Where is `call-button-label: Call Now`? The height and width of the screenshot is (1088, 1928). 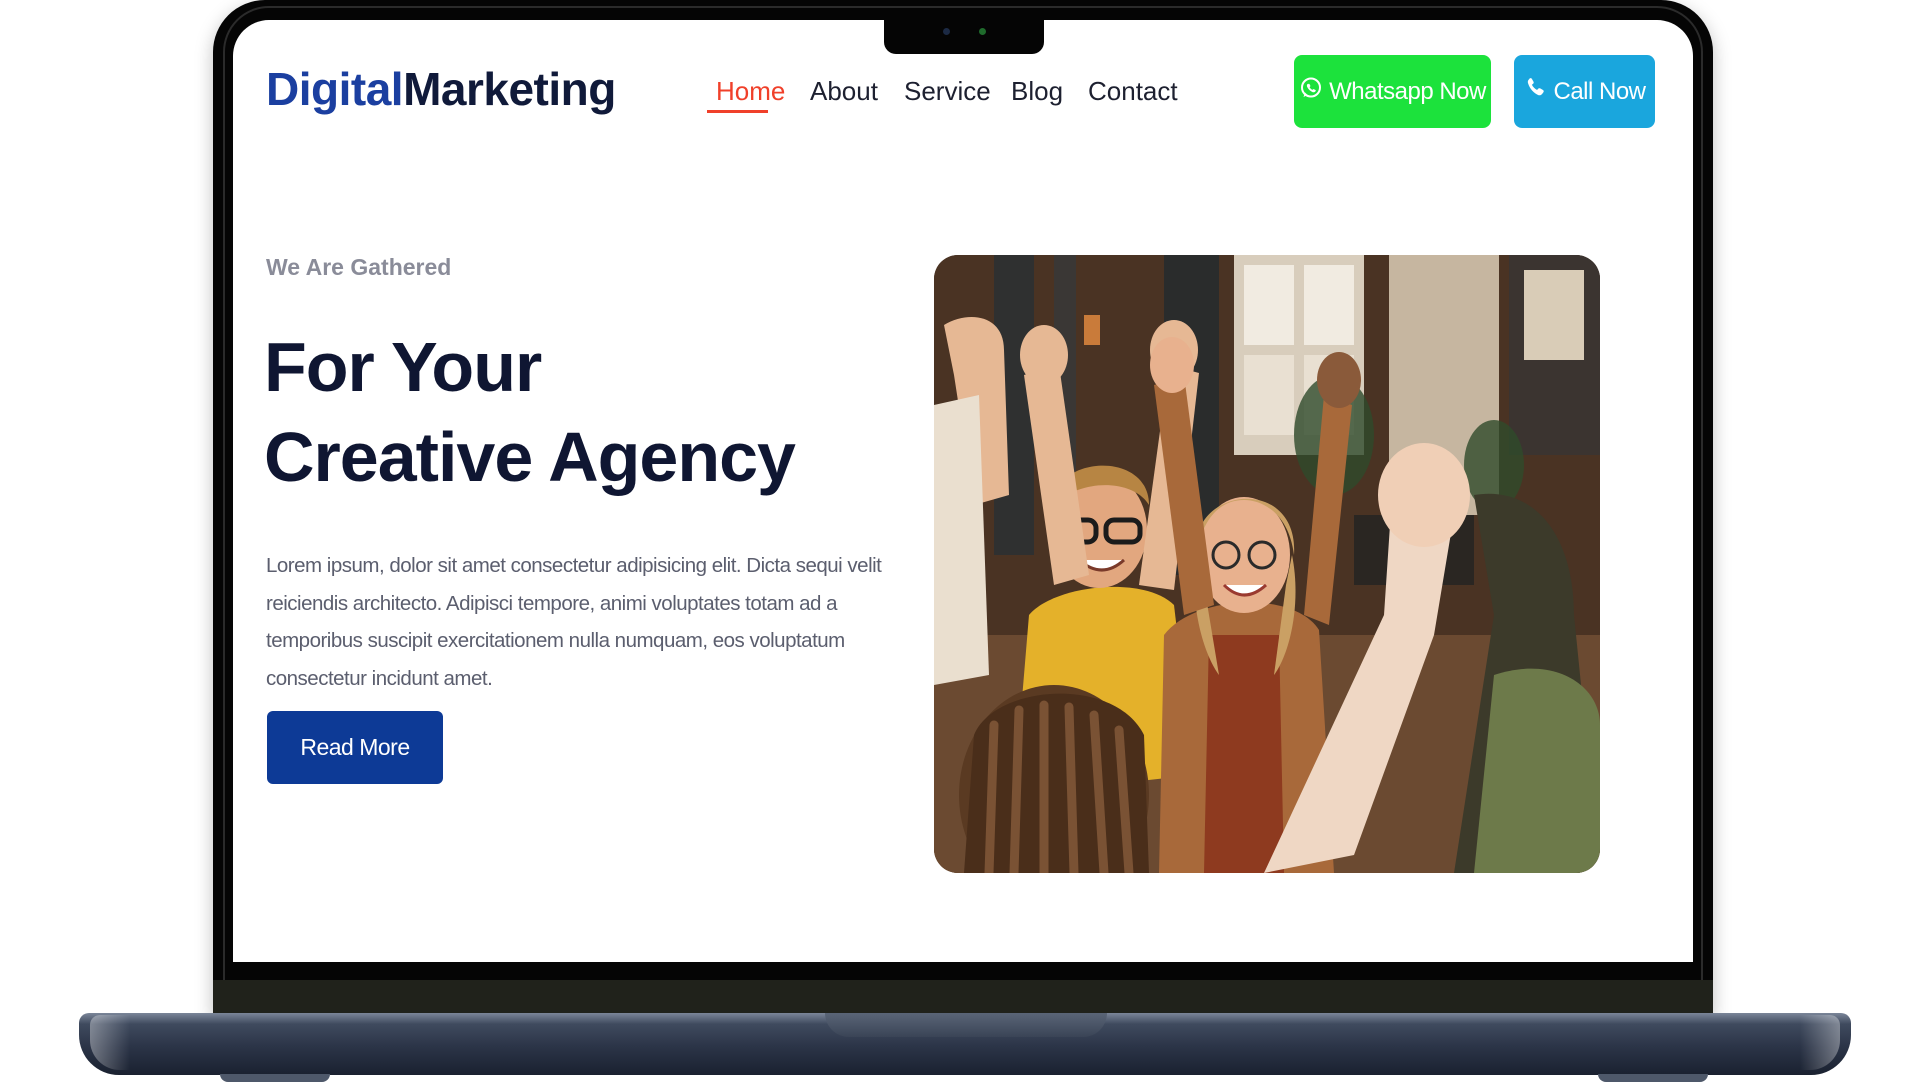 call-button-label: Call Now is located at coordinates (1599, 91).